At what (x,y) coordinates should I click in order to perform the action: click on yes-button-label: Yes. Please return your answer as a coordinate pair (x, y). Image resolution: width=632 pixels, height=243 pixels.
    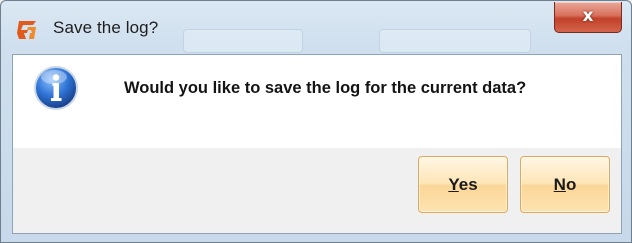
    Looking at the image, I should click on (463, 185).